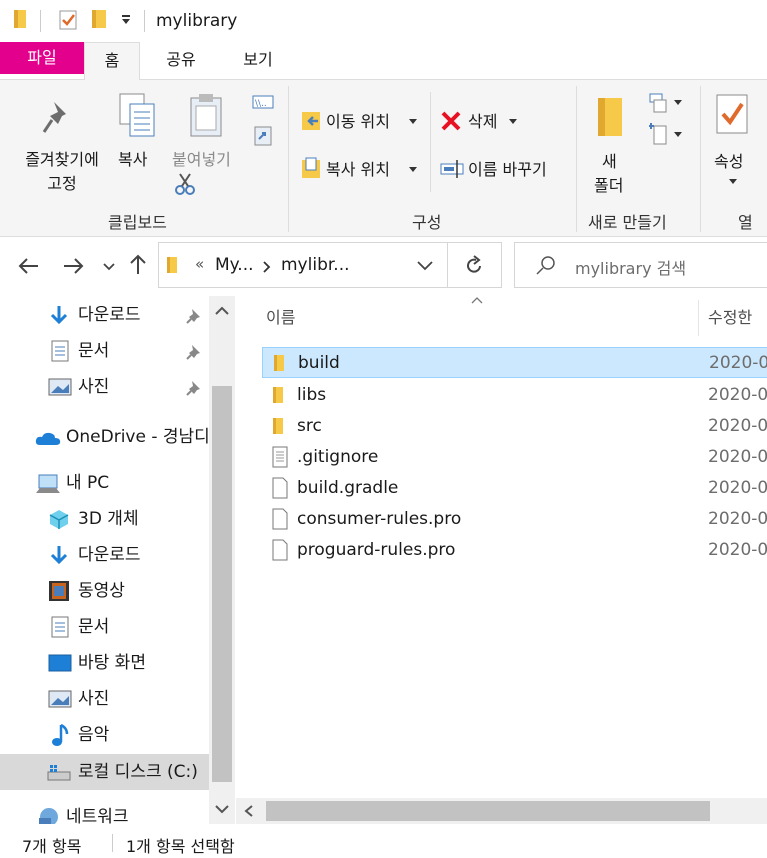 The height and width of the screenshot is (858, 767). I want to click on paste-button: 붙여넣기, so click(208, 146).